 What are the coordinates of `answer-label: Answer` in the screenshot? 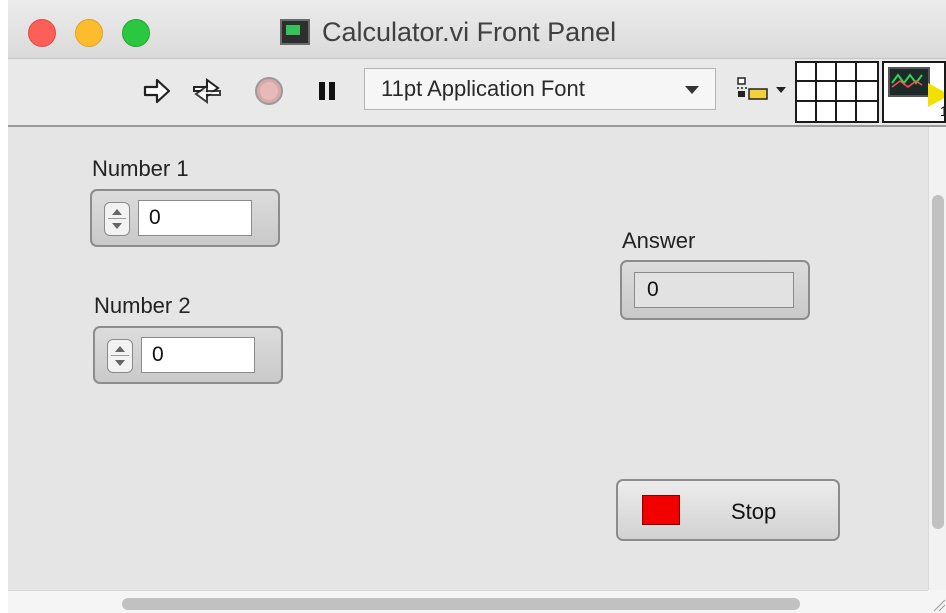 It's located at (659, 240).